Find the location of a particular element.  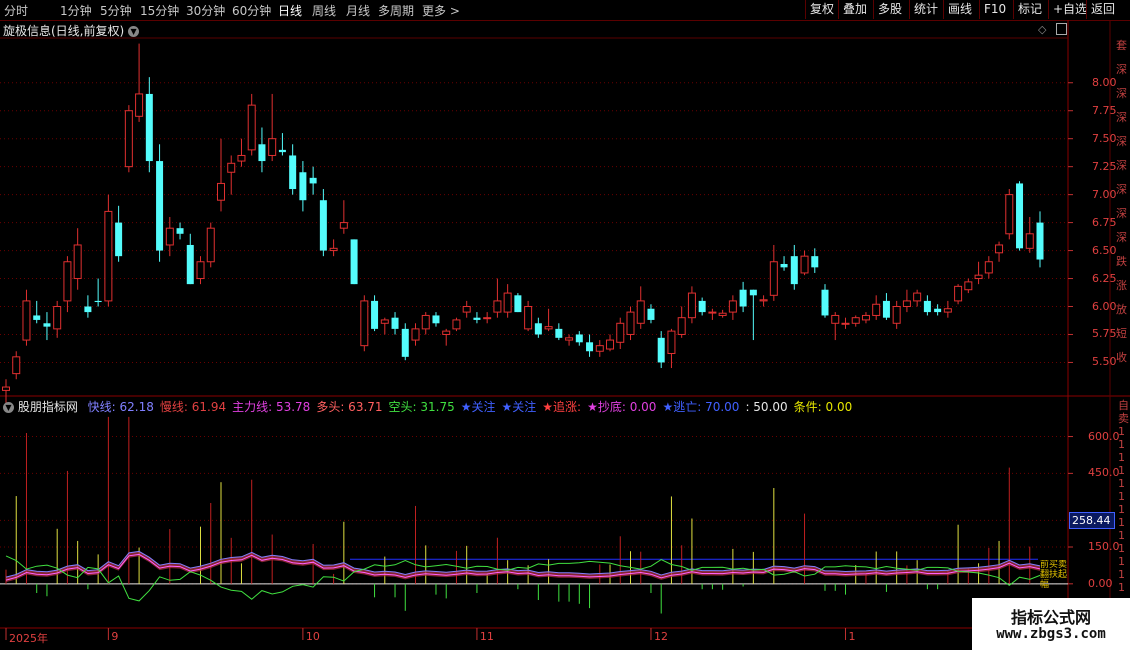

date-tick-label: 12 is located at coordinates (660, 636).